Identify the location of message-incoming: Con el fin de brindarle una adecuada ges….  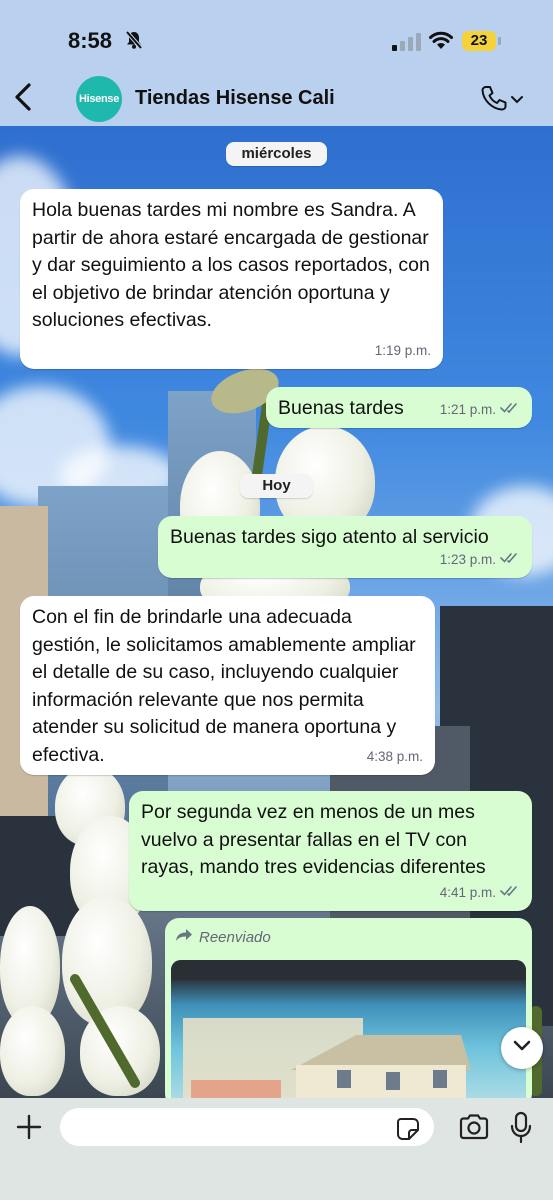
(227, 685).